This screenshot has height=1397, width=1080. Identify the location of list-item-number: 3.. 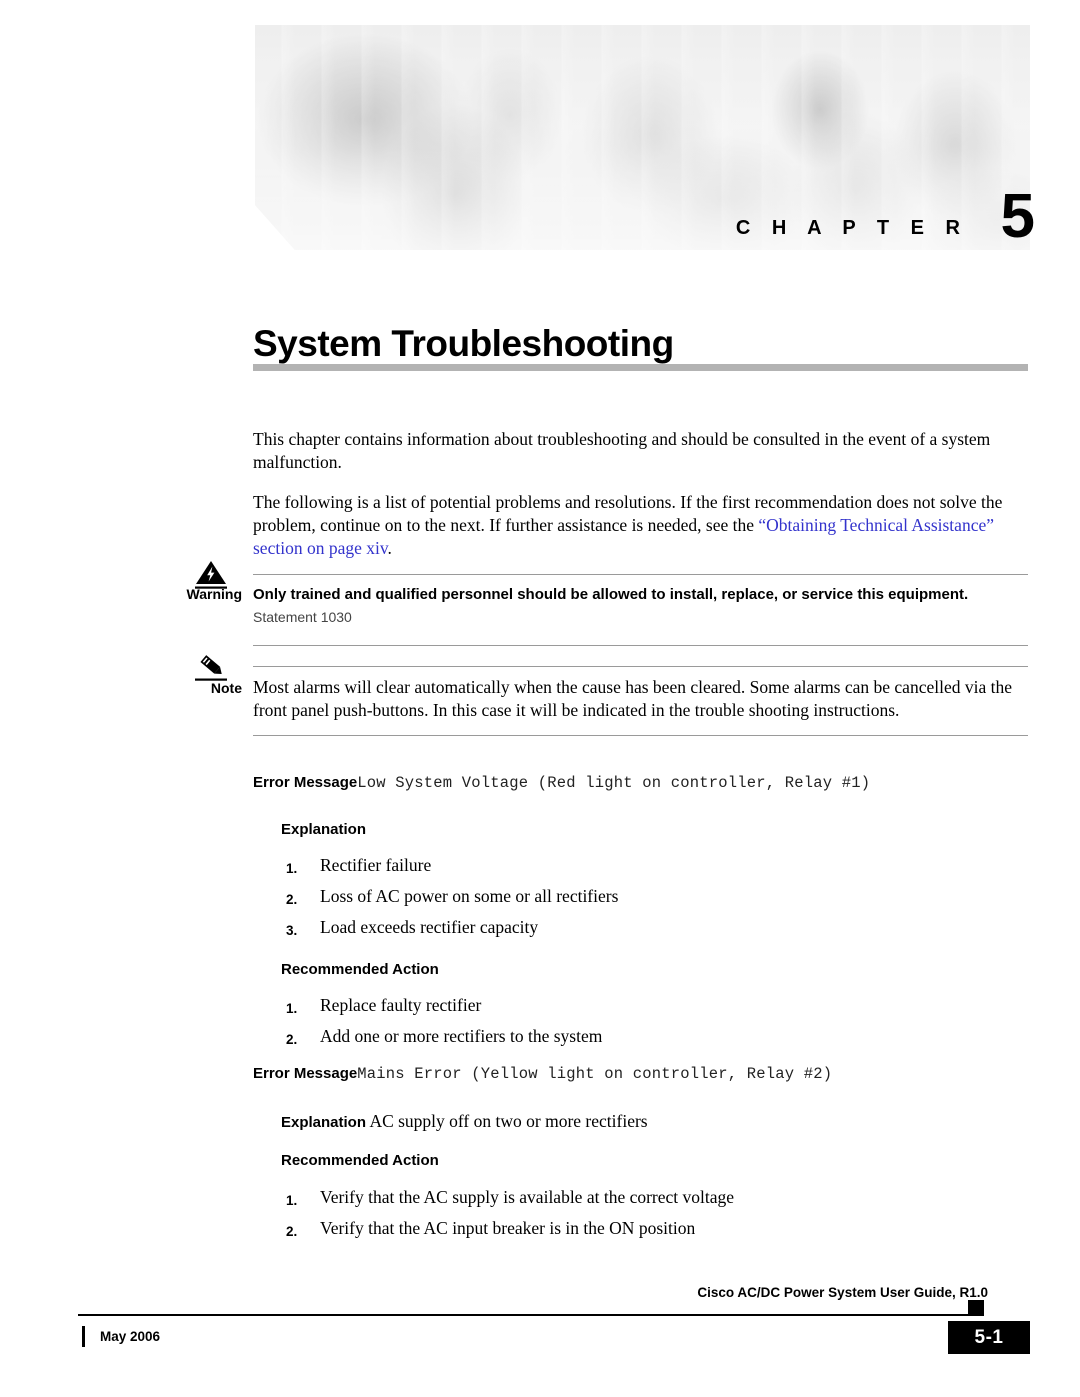
(292, 930).